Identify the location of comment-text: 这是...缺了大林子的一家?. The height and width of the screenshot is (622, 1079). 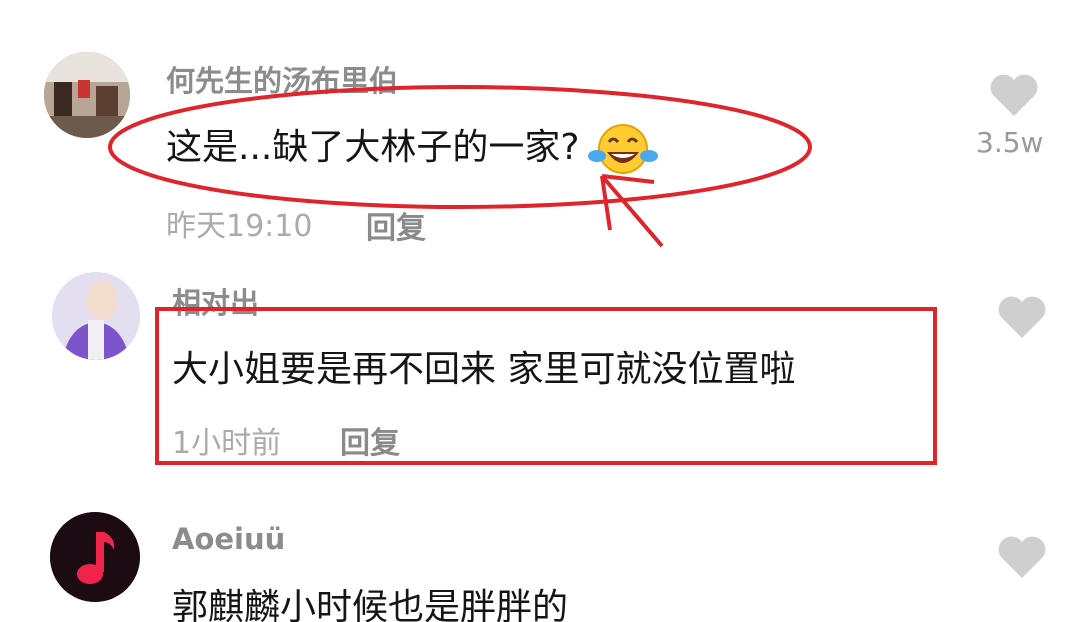
(413, 148).